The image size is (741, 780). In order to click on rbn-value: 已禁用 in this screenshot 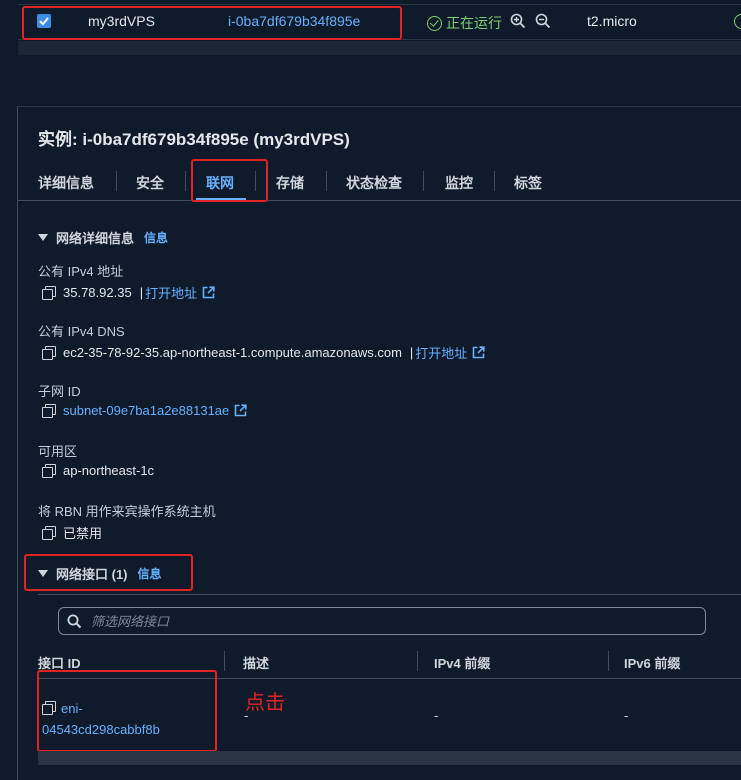, I will do `click(83, 533)`.